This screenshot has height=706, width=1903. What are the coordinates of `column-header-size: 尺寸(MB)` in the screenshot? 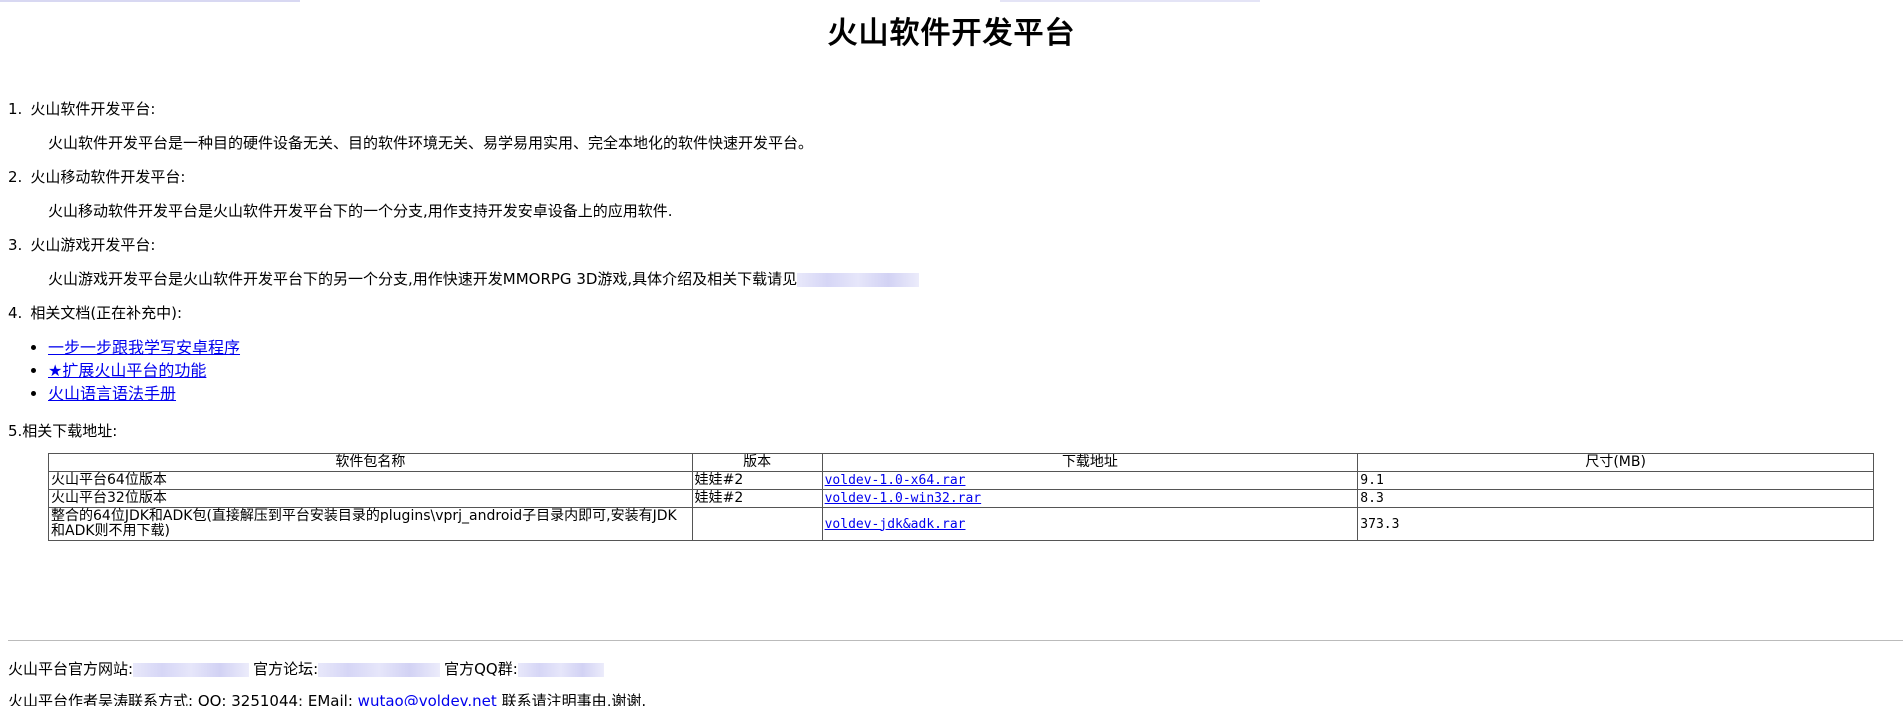 It's located at (1615, 462).